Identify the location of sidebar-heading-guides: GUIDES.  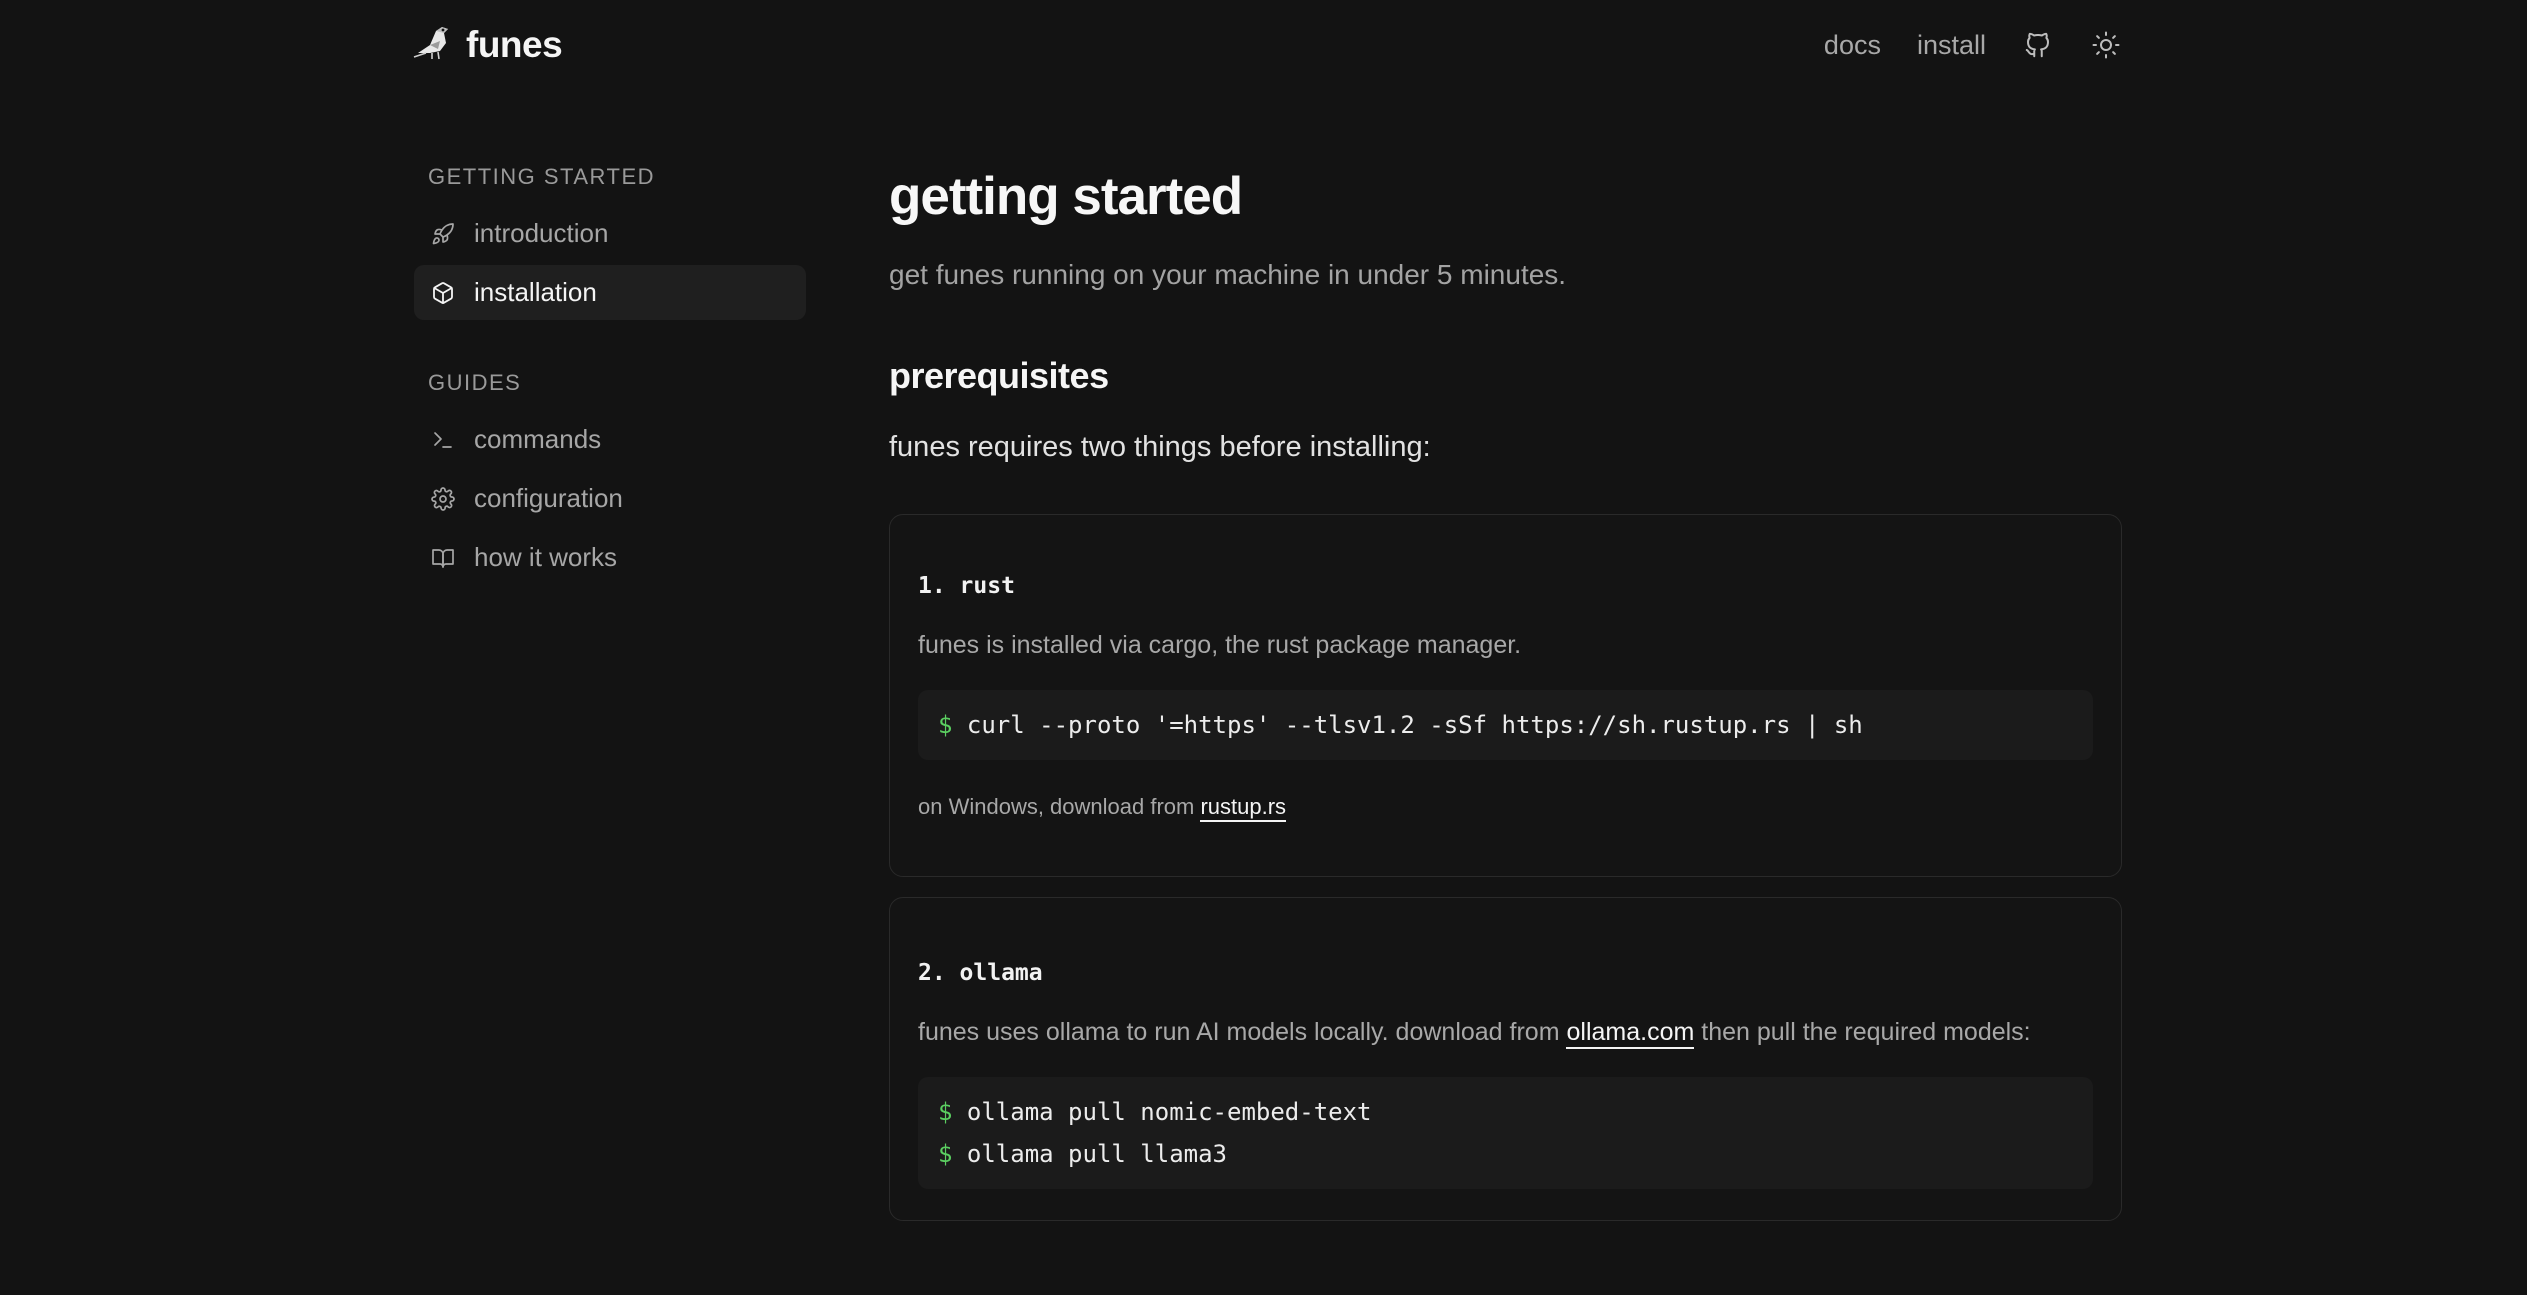
(475, 382).